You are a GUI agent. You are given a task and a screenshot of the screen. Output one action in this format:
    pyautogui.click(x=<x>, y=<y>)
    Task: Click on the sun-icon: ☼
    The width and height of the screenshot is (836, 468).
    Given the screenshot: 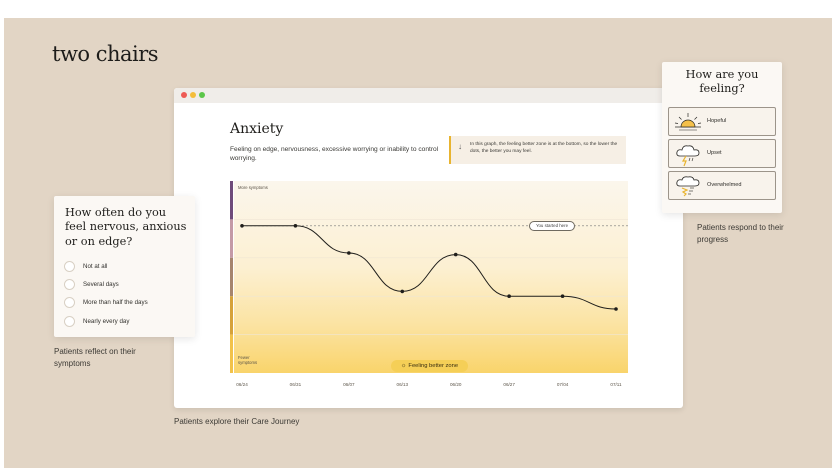 What is the action you would take?
    pyautogui.click(x=403, y=366)
    